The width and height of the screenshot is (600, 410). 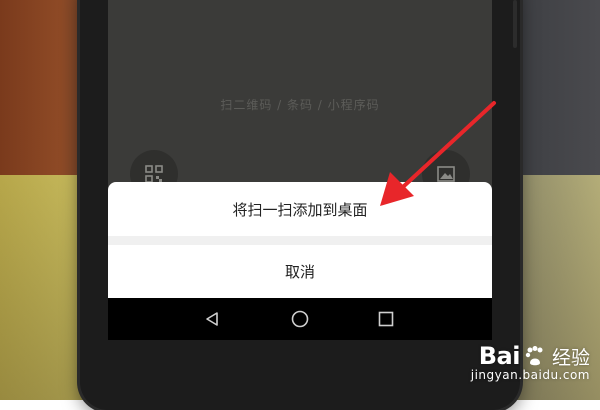 I want to click on back-icon, so click(x=212, y=319).